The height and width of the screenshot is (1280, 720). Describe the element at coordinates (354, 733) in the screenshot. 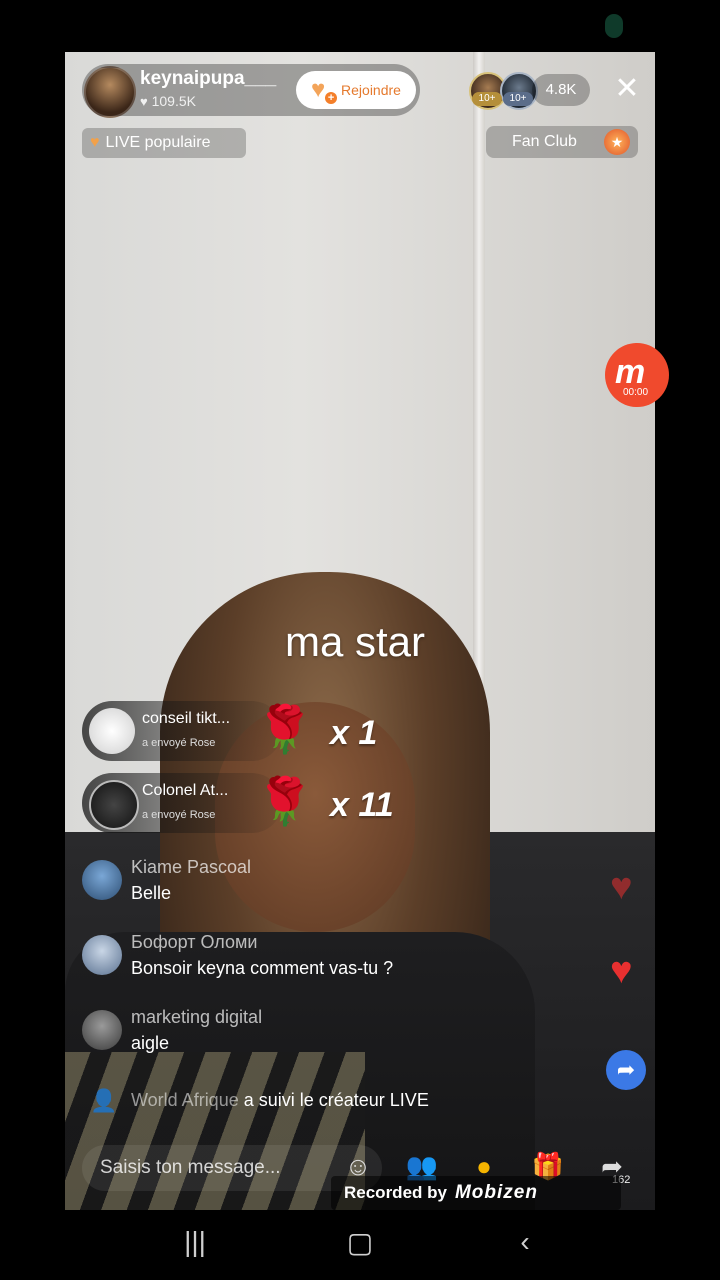

I see `gift-count: x 1` at that location.